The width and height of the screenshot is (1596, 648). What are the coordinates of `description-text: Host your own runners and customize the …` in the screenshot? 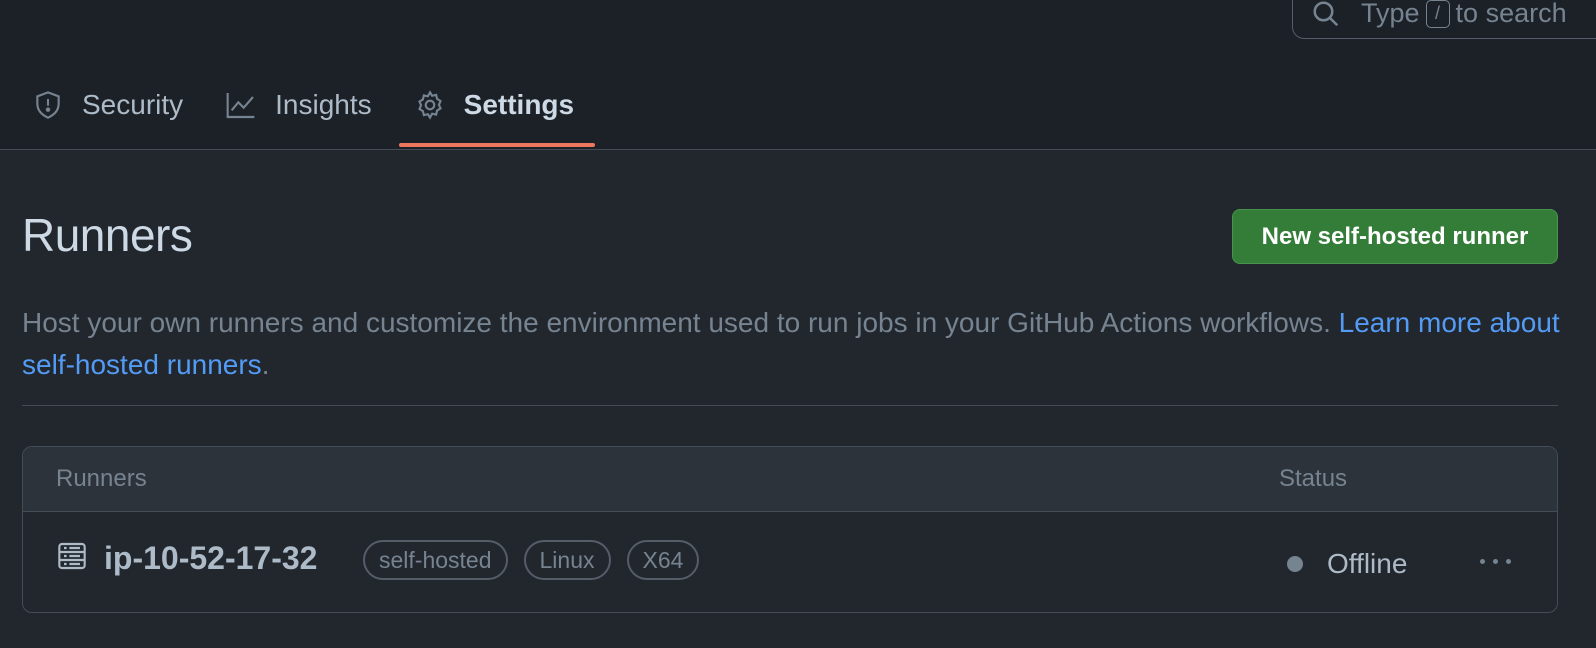 It's located at (676, 322).